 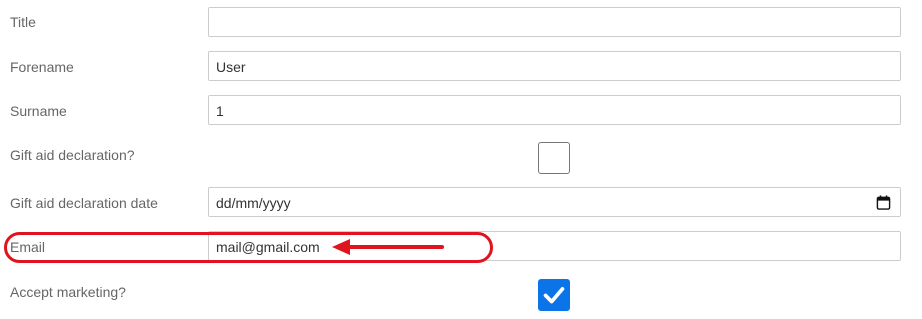 I want to click on email-label: Email, so click(x=28, y=247).